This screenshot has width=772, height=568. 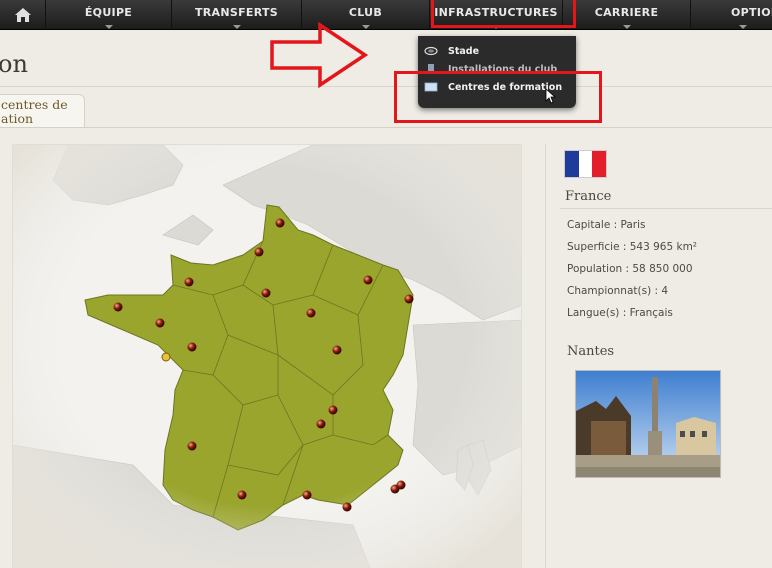 I want to click on nav-equipe: ÉQUIPE, so click(x=109, y=15).